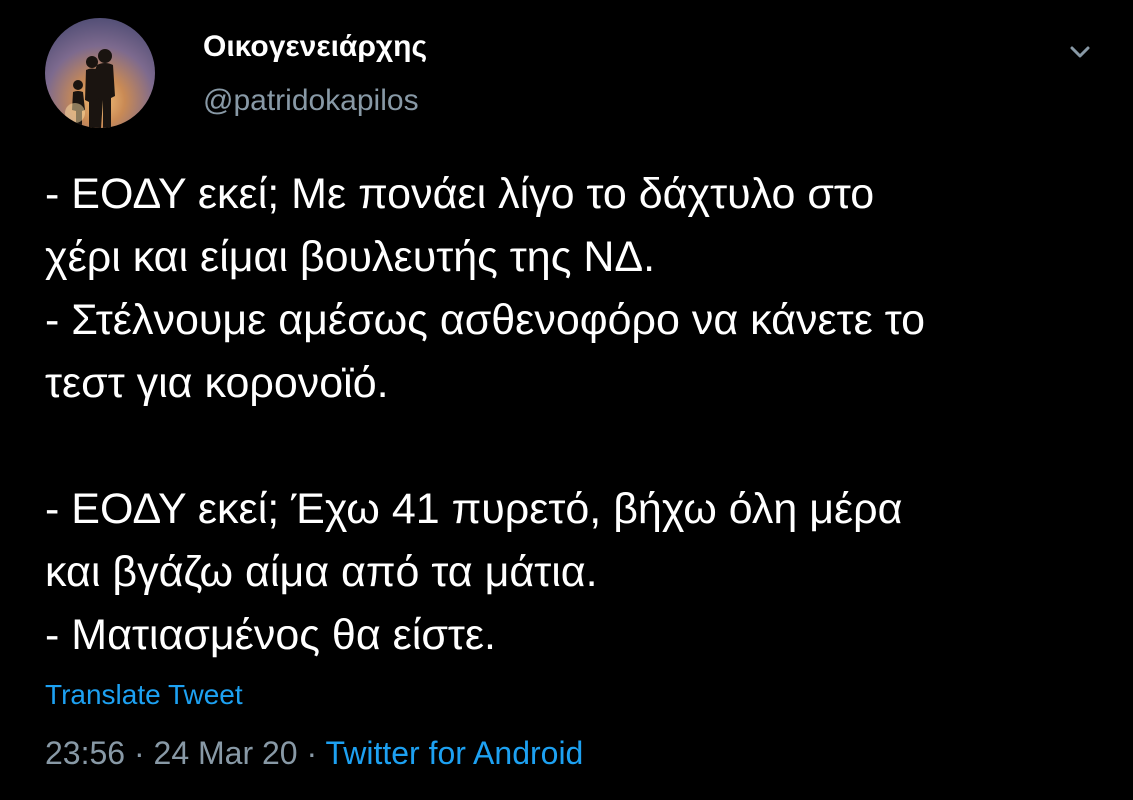 This screenshot has width=1133, height=800. Describe the element at coordinates (454, 753) in the screenshot. I see `tweet-source-link: Twitter for Android` at that location.